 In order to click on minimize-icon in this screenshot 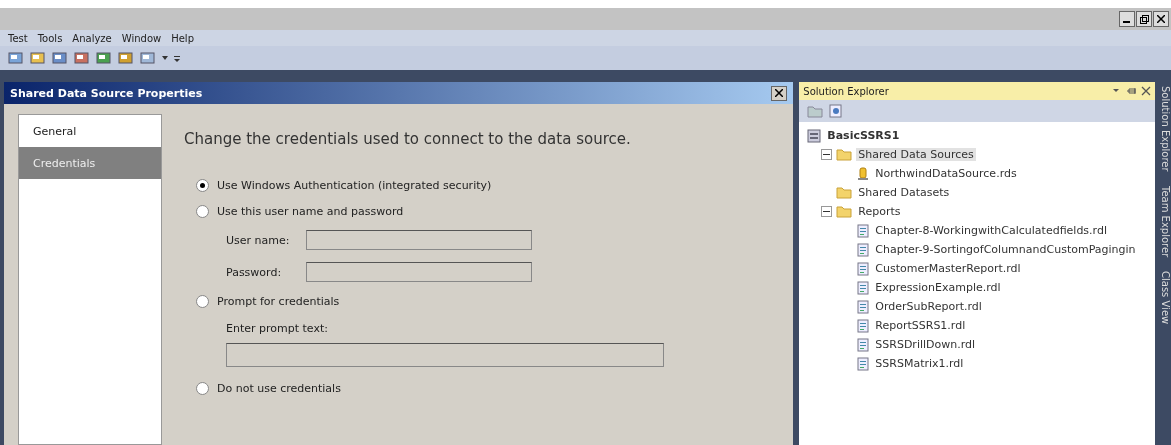, I will do `click(1127, 19)`.